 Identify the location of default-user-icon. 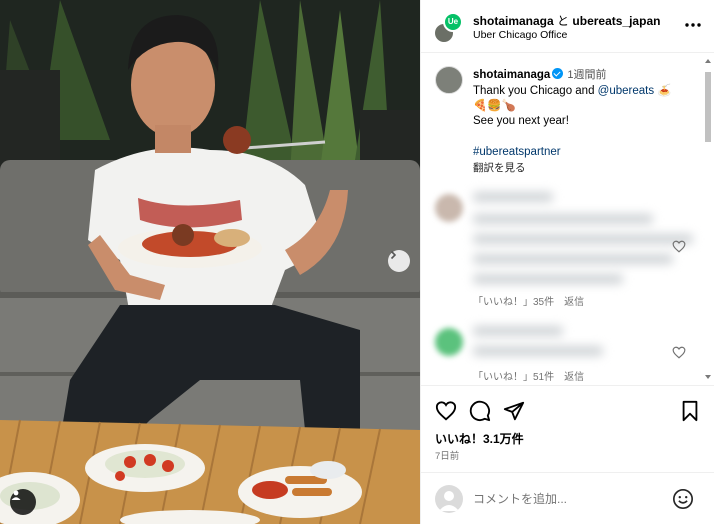
(449, 501).